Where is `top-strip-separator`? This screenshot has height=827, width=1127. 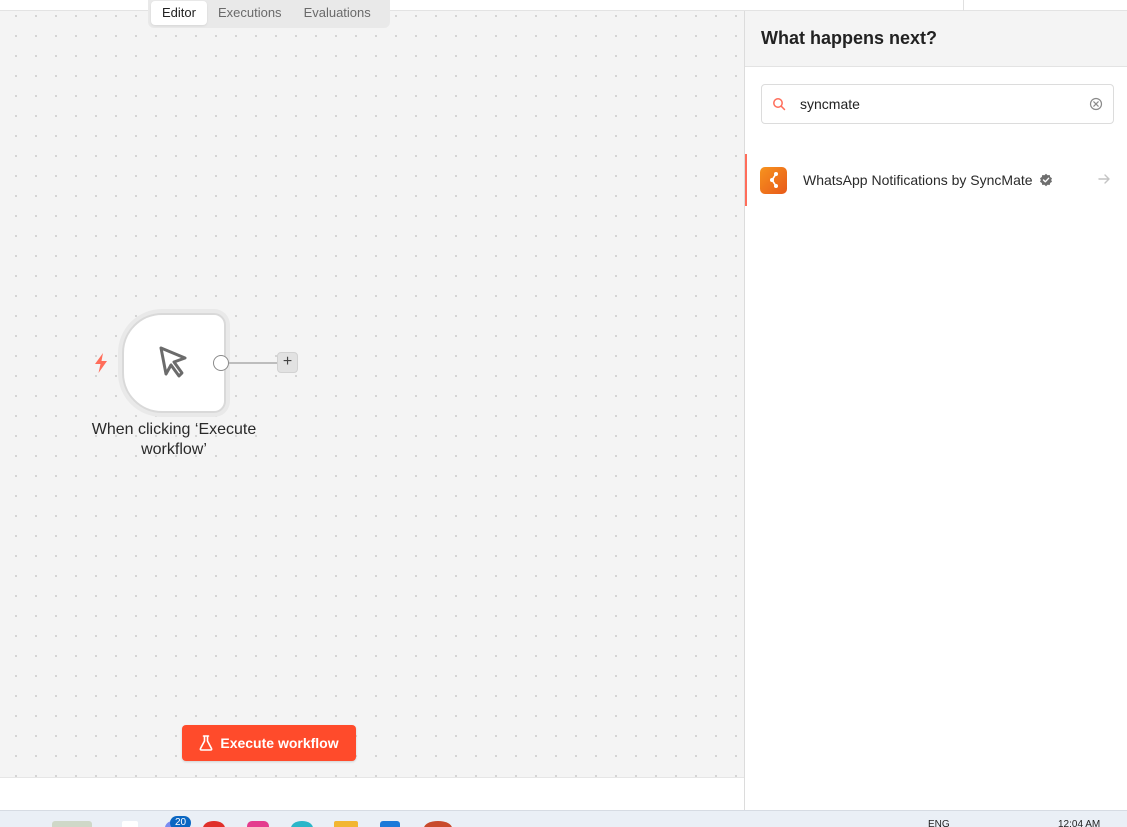 top-strip-separator is located at coordinates (963, 5).